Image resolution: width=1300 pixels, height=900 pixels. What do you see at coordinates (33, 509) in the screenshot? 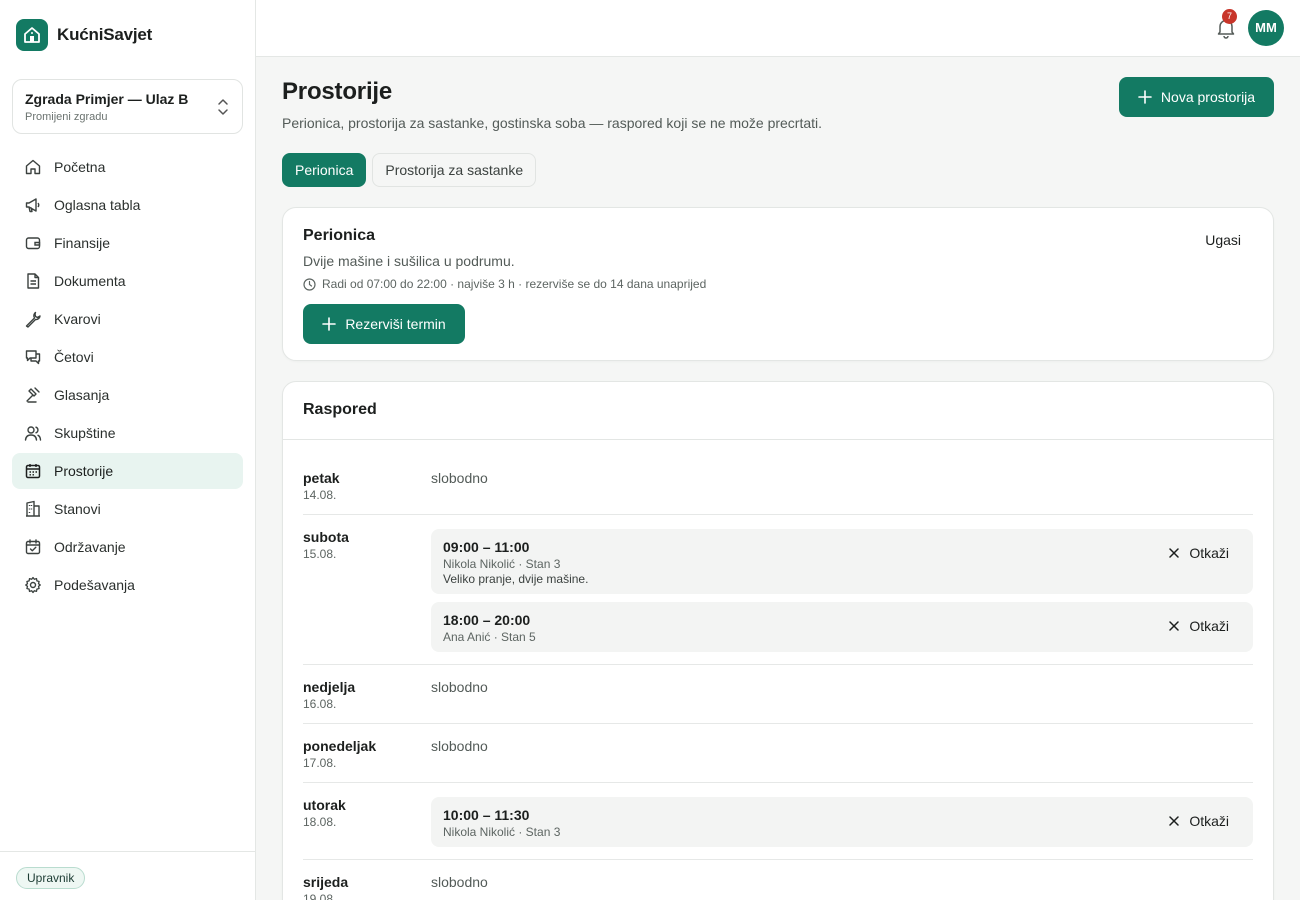
I see `building-icon` at bounding box center [33, 509].